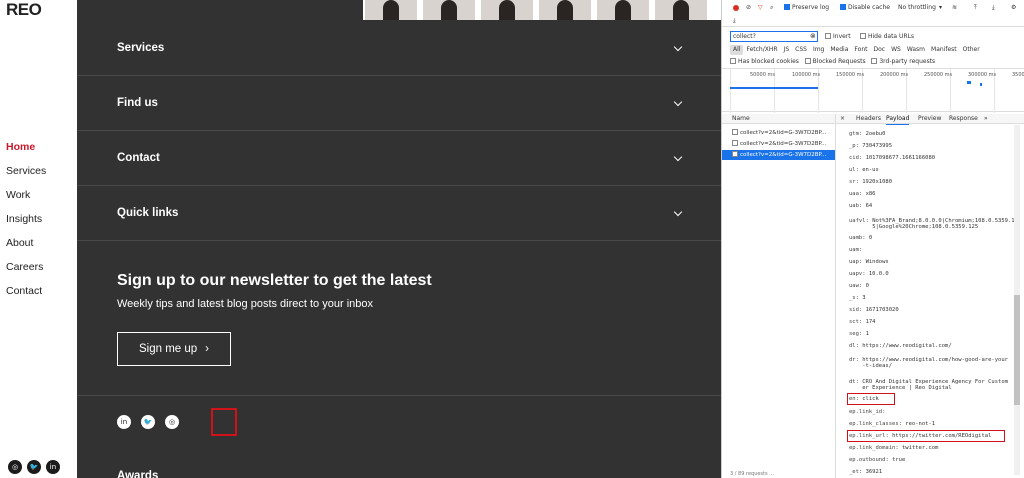 This screenshot has height=478, width=1024. Describe the element at coordinates (898, 119) in the screenshot. I see `tab-payload: Payload` at that location.